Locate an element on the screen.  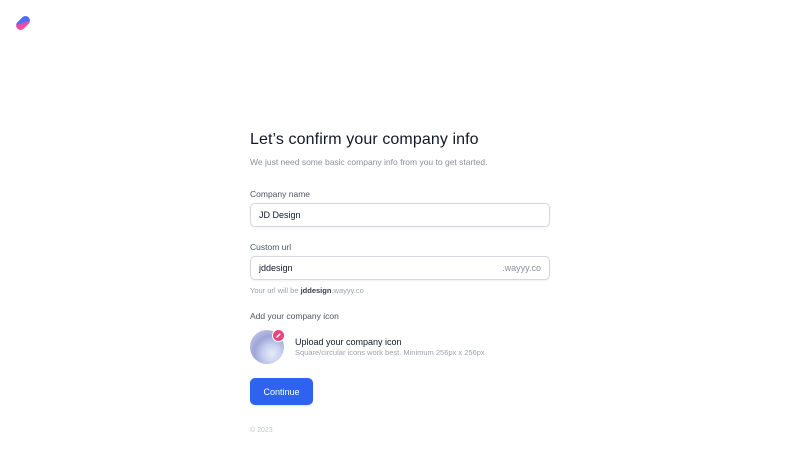
hint-domain: .wayyy.co is located at coordinates (347, 290).